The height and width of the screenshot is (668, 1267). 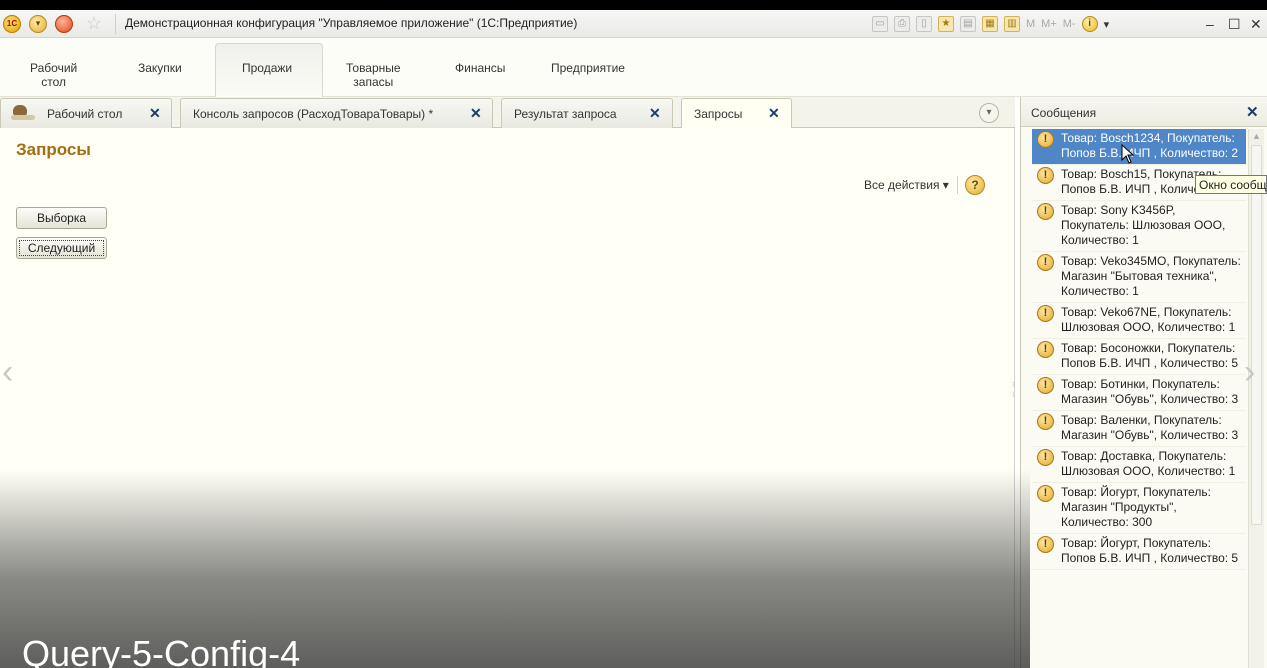 I want to click on memory-plus-button: M+, so click(x=1049, y=24).